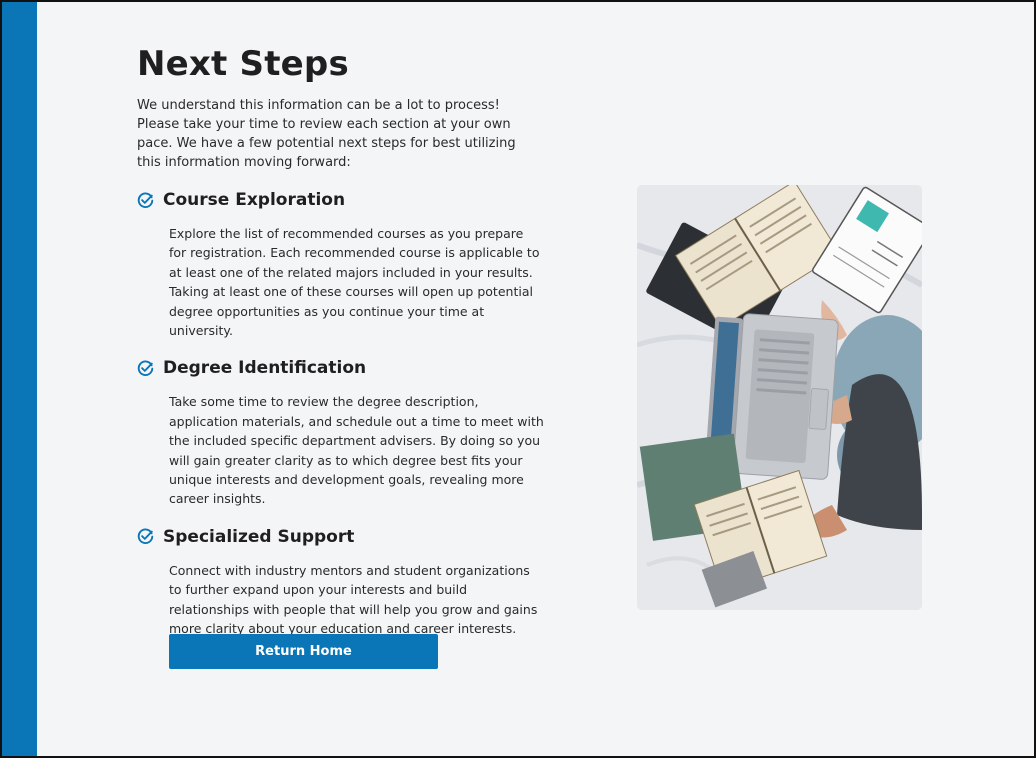 The width and height of the screenshot is (1036, 758). Describe the element at coordinates (259, 536) in the screenshot. I see `step-title: Specialized Support` at that location.